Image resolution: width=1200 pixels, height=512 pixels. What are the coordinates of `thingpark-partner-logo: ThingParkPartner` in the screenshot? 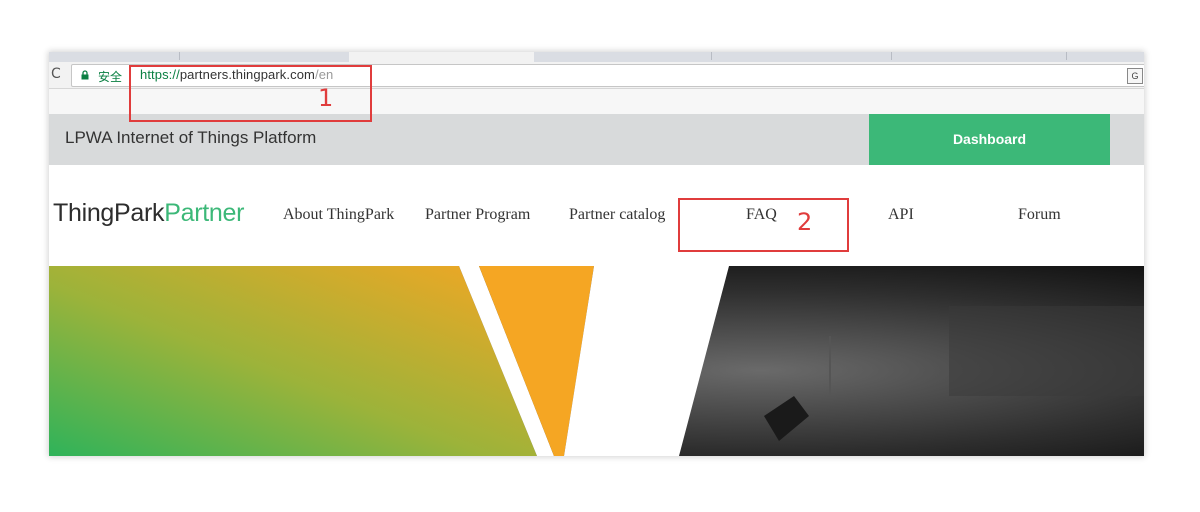 It's located at (148, 213).